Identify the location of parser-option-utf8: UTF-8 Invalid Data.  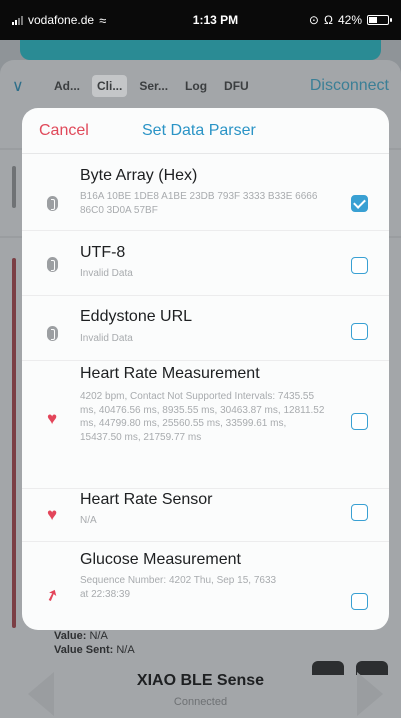
(205, 263).